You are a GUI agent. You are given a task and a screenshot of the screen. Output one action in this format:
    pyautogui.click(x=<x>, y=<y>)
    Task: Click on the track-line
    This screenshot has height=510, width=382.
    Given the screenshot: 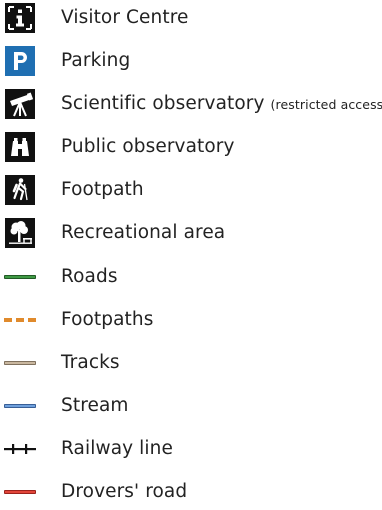 What is the action you would take?
    pyautogui.click(x=20, y=363)
    